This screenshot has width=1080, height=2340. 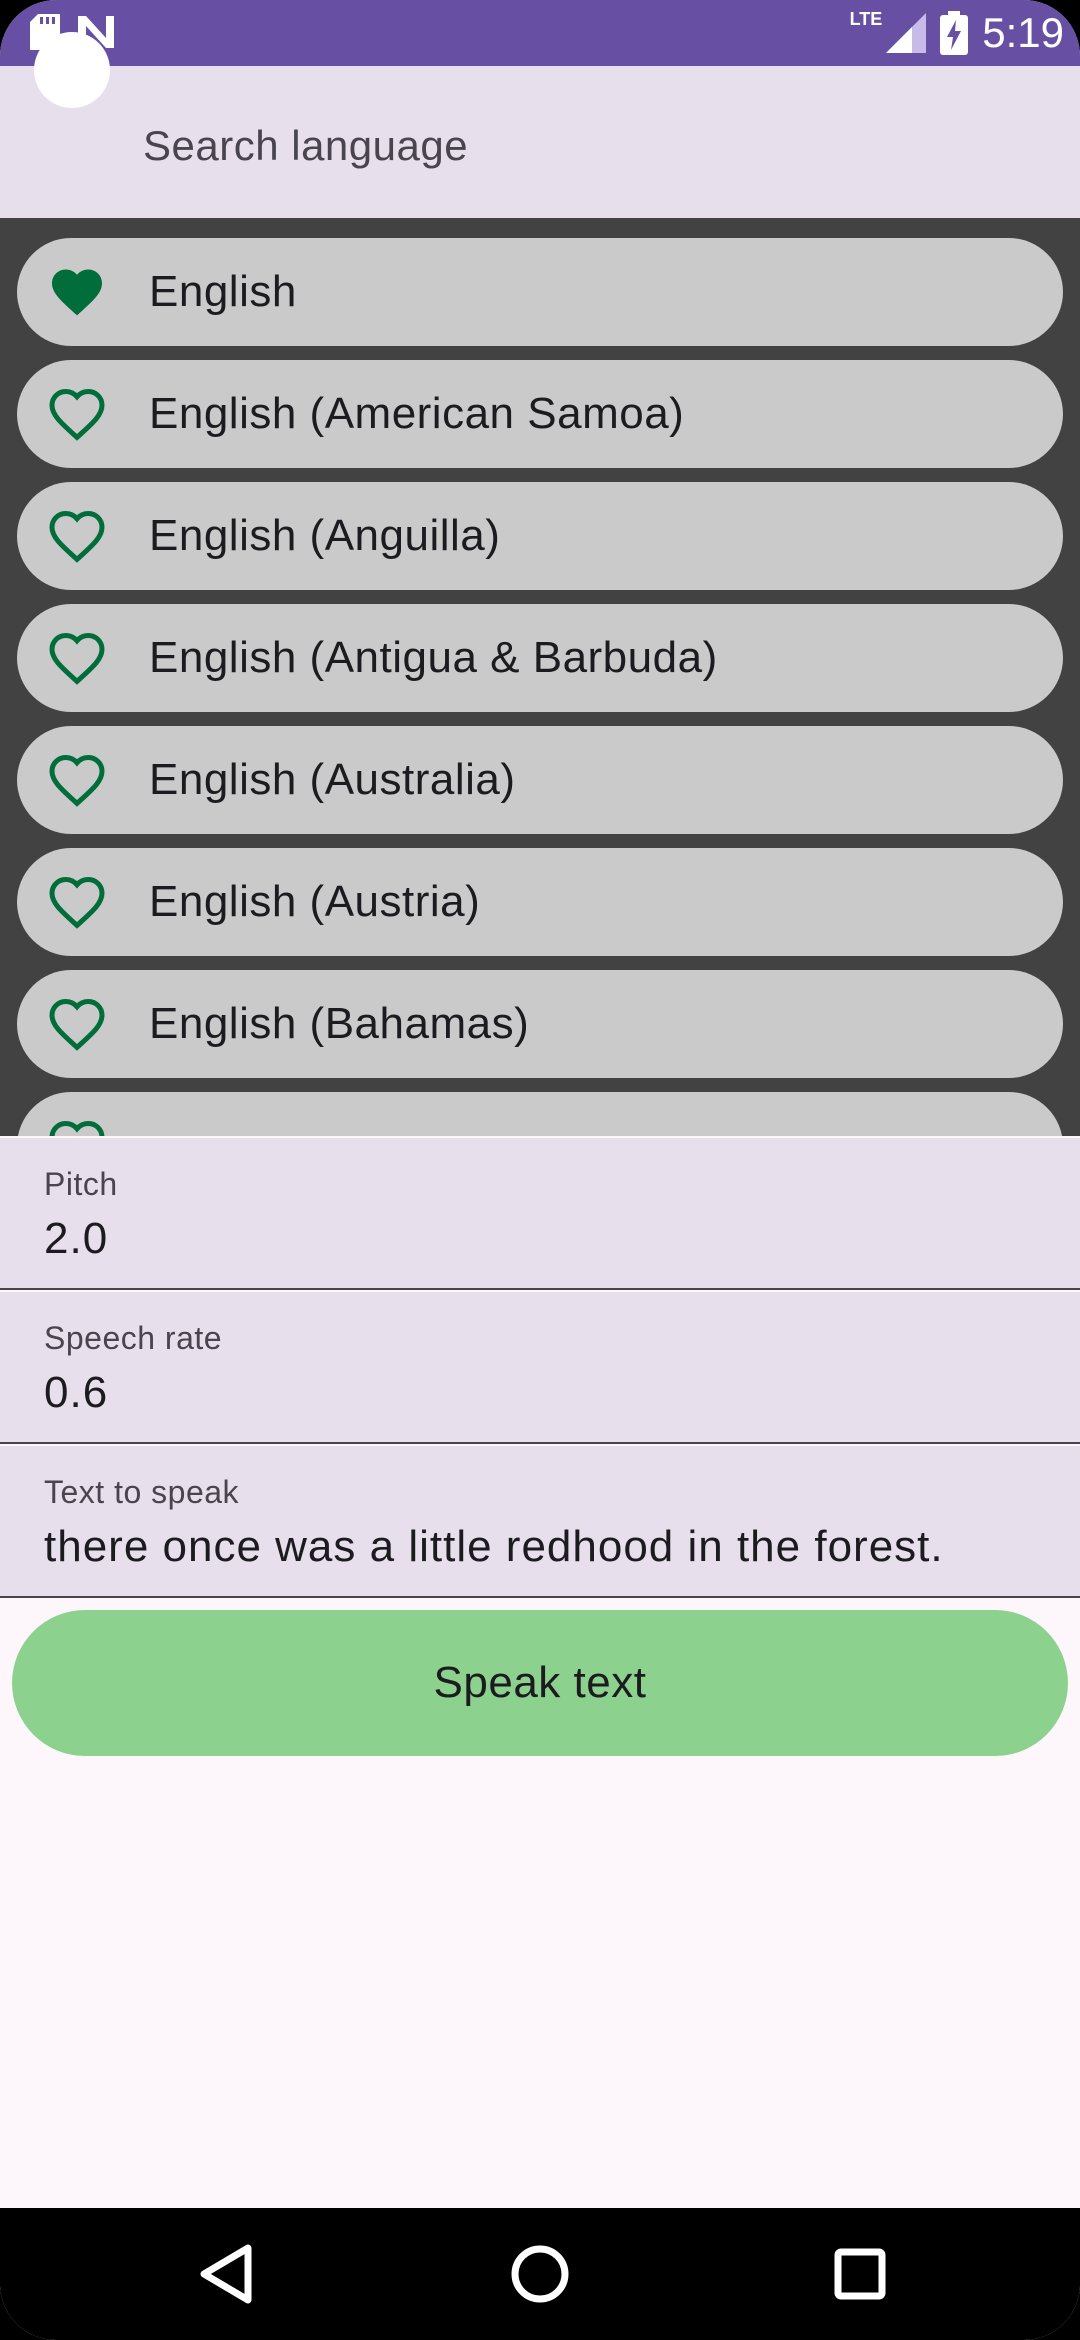 What do you see at coordinates (339, 1023) in the screenshot?
I see `language-label: English (Bahamas)` at bounding box center [339, 1023].